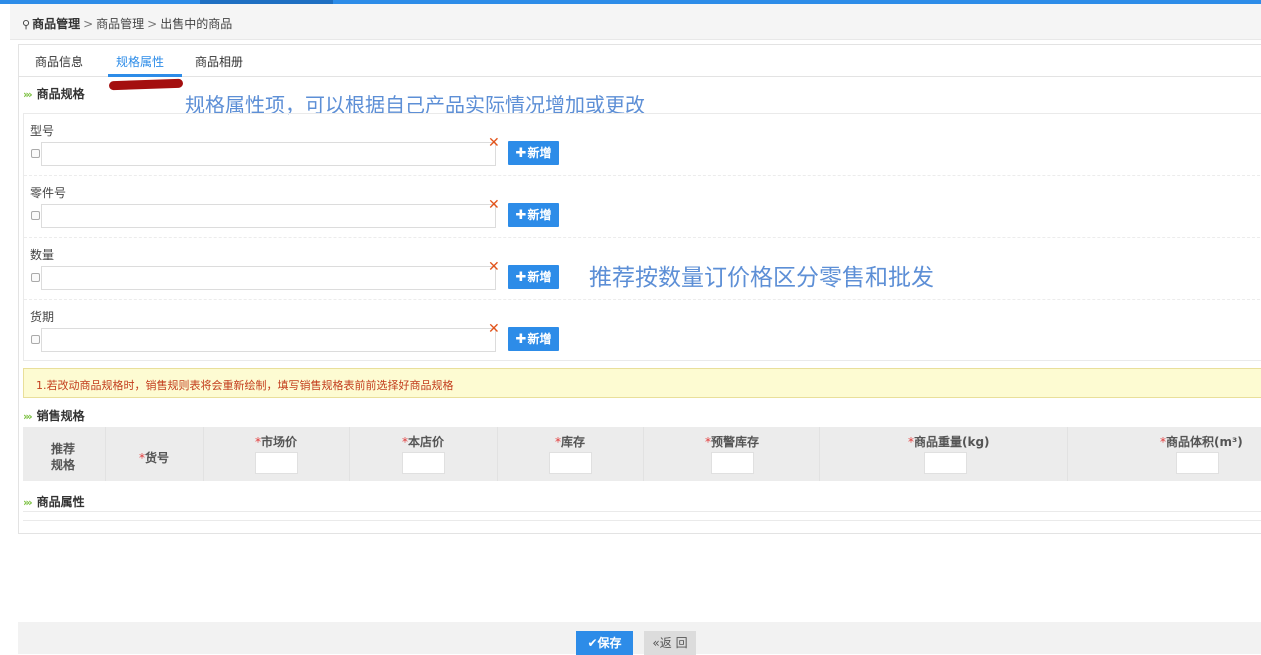  I want to click on spec-section-title: ››› 商品规格, so click(54, 93).